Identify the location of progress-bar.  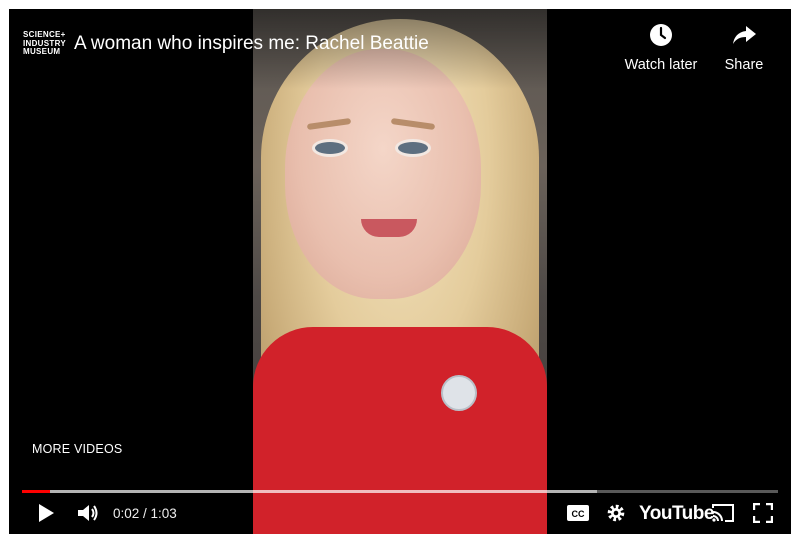
(400, 491).